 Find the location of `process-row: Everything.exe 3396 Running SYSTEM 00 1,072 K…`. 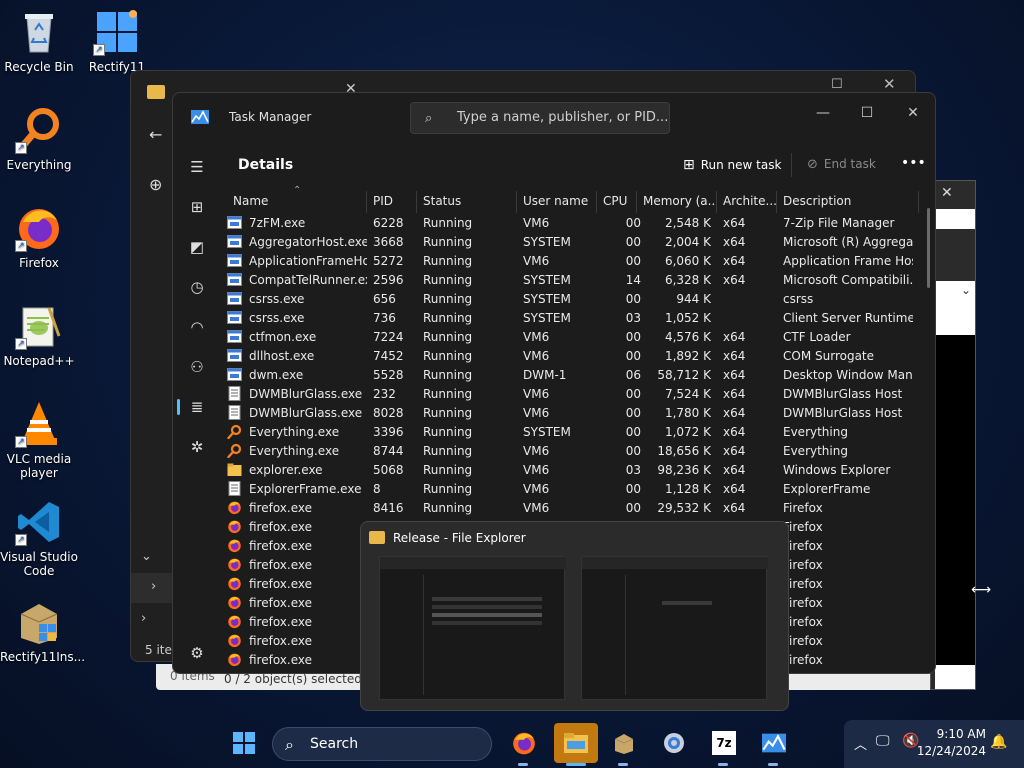

process-row: Everything.exe 3396 Running SYSTEM 00 1,072 K… is located at coordinates (572, 432).